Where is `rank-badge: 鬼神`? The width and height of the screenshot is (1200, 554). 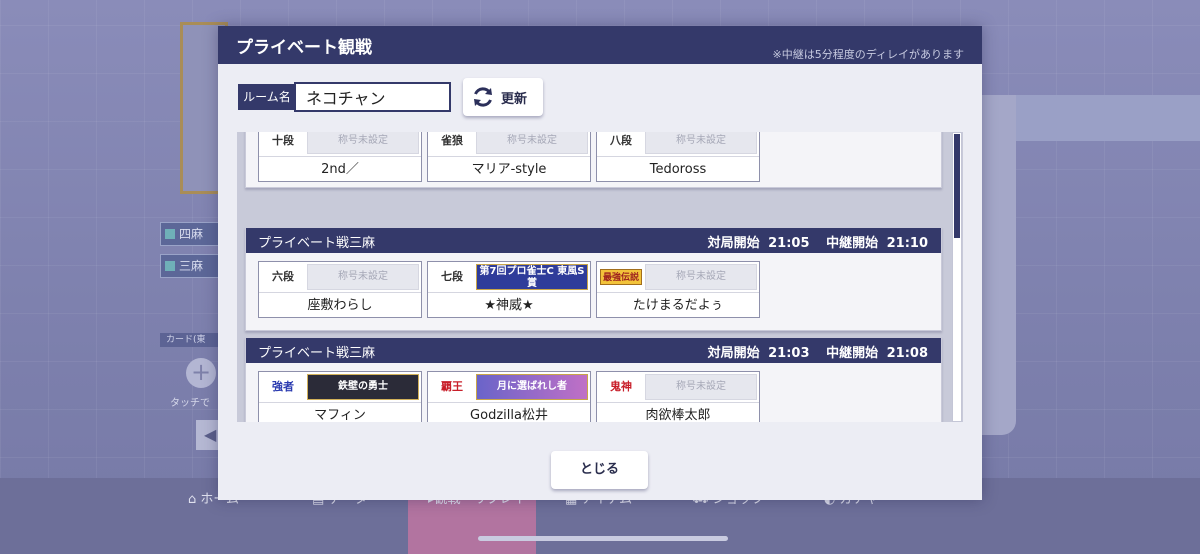 rank-badge: 鬼神 is located at coordinates (621, 386).